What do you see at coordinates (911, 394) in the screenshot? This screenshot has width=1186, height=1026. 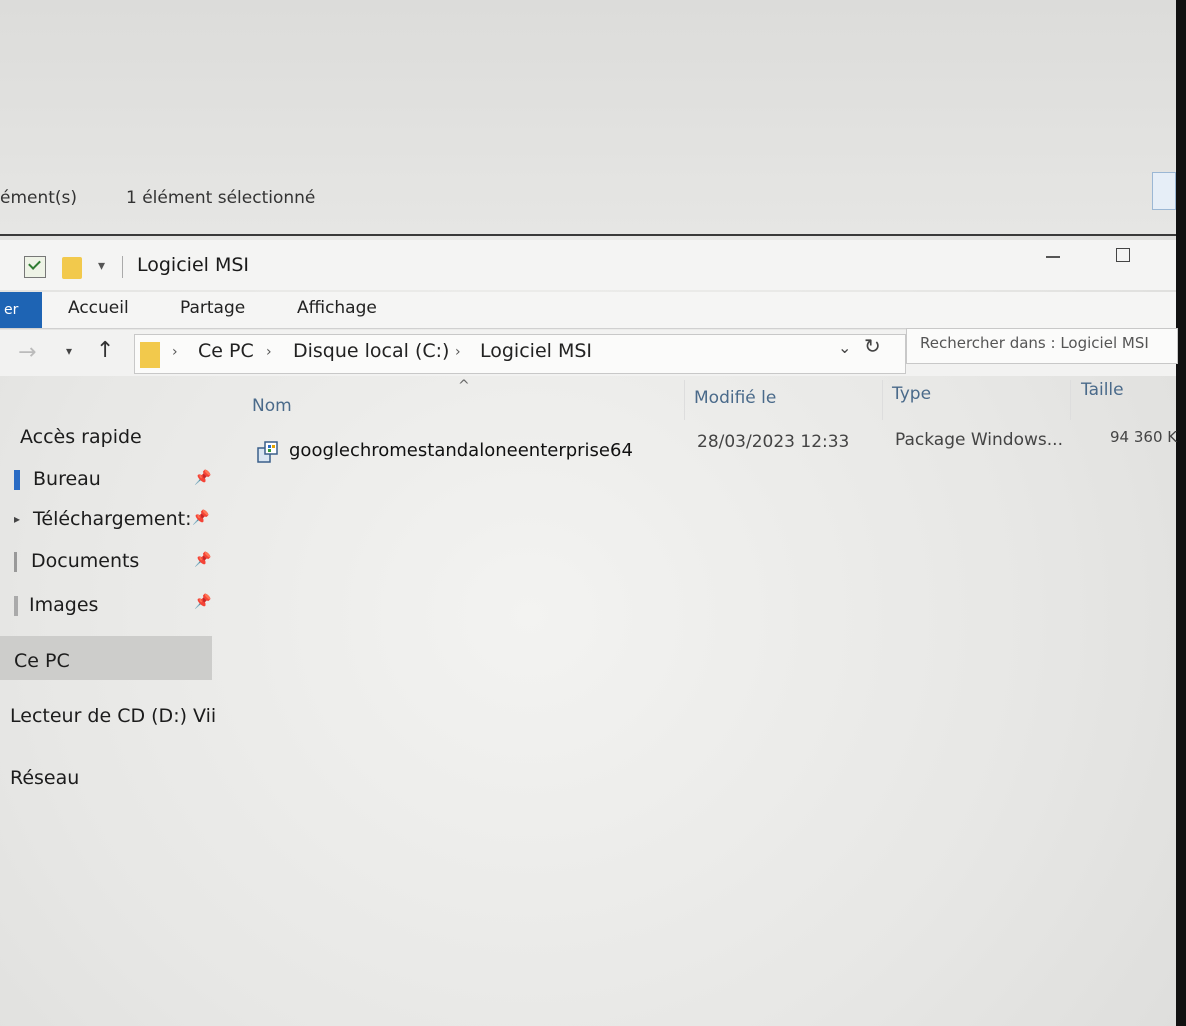 I see `column-header-type: Type` at bounding box center [911, 394].